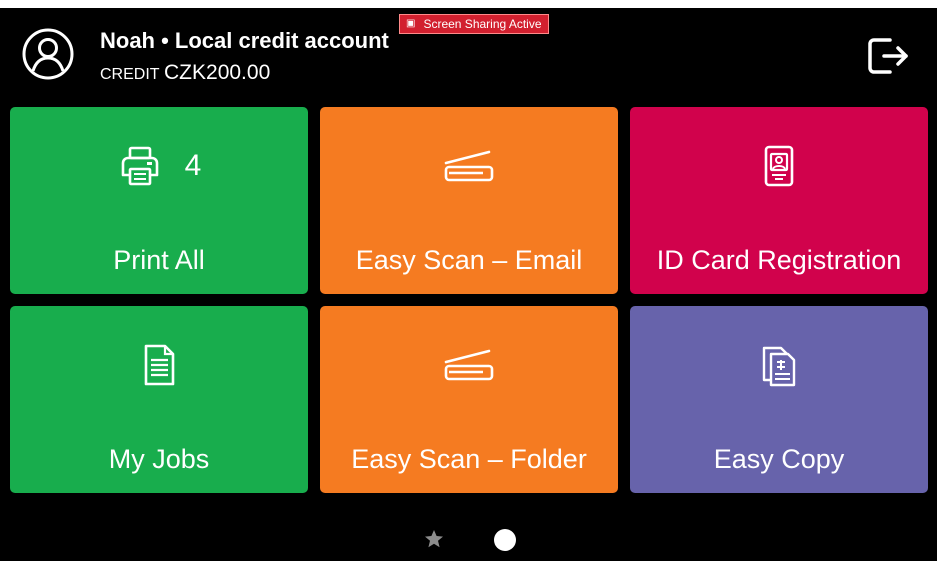 This screenshot has width=939, height=561. I want to click on tile-label: Easy Copy, so click(779, 459).